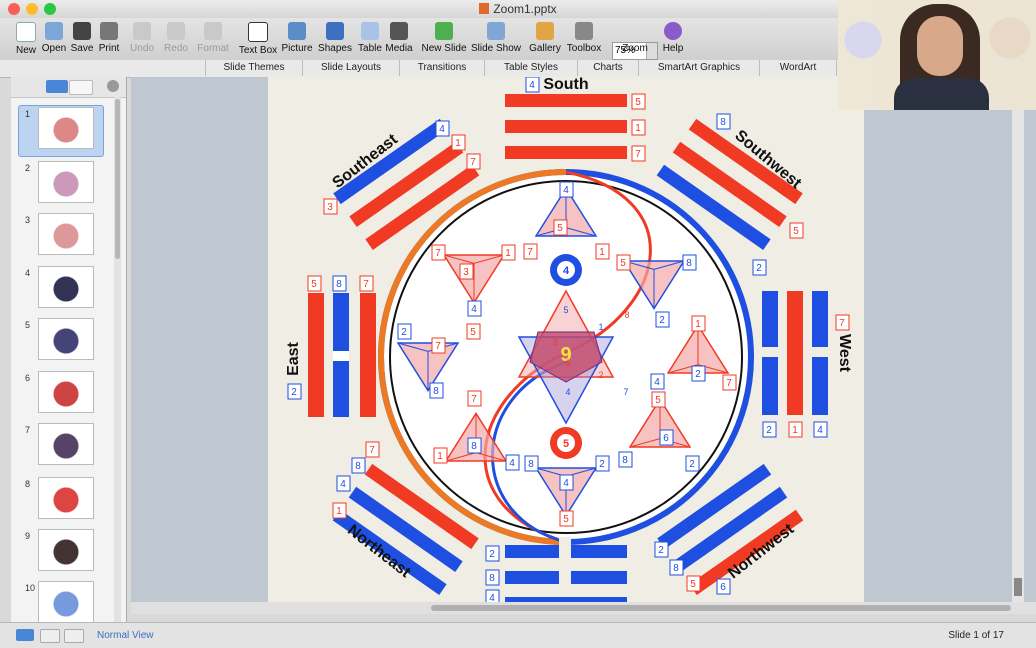  I want to click on horizontal-scroll-thumb, so click(721, 608).